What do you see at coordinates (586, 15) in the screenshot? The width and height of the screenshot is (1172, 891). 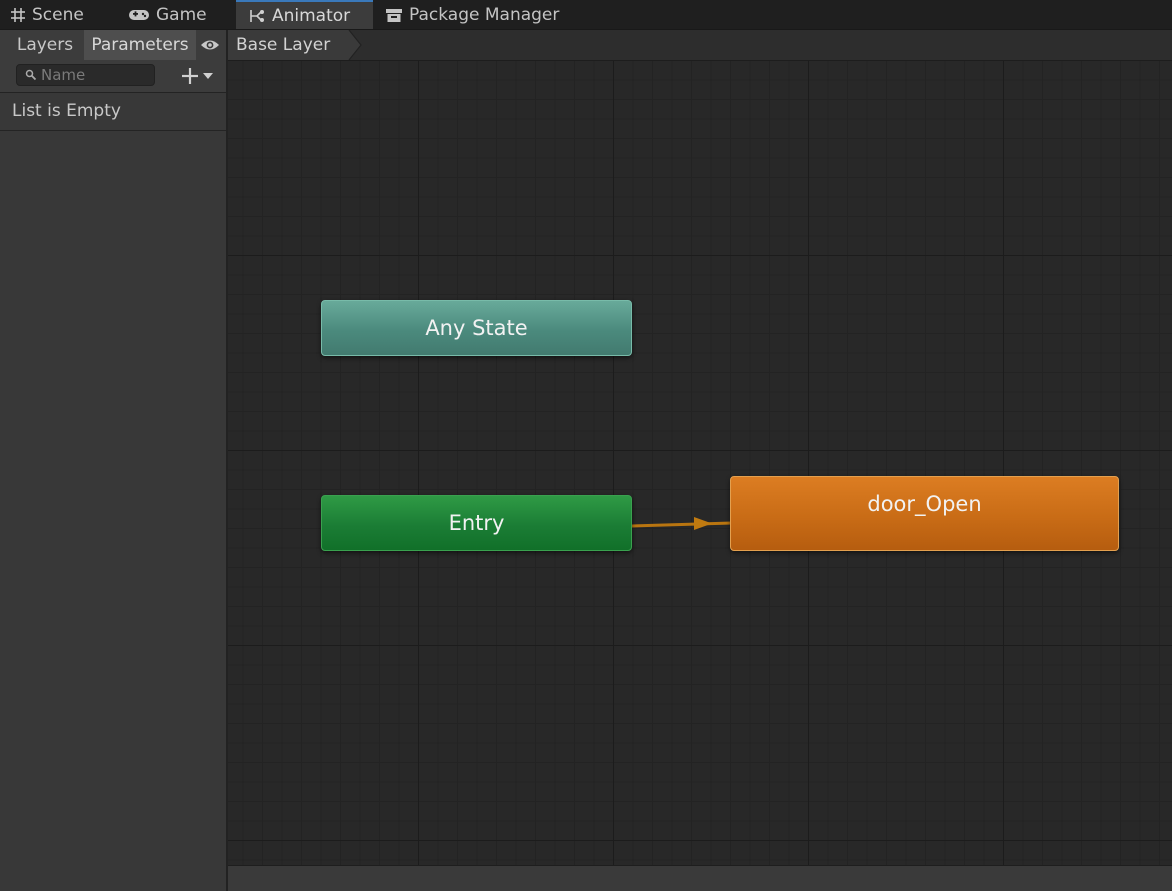 I see `window-tab-bar: Scene Game Animator Package Manager` at bounding box center [586, 15].